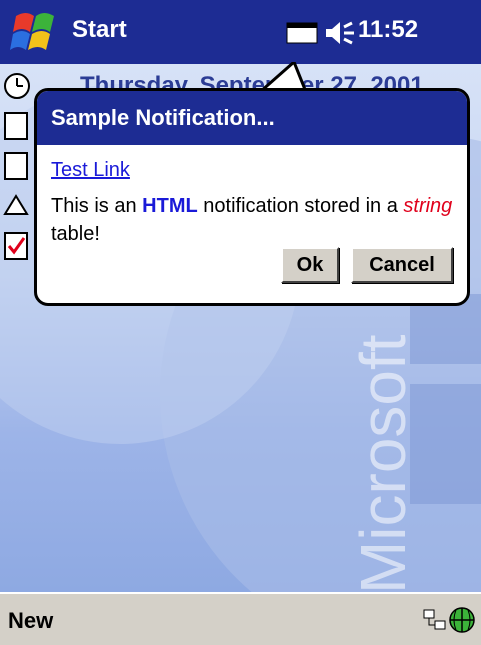 The width and height of the screenshot is (481, 645). Describe the element at coordinates (240, 618) in the screenshot. I see `command-bar: New` at that location.